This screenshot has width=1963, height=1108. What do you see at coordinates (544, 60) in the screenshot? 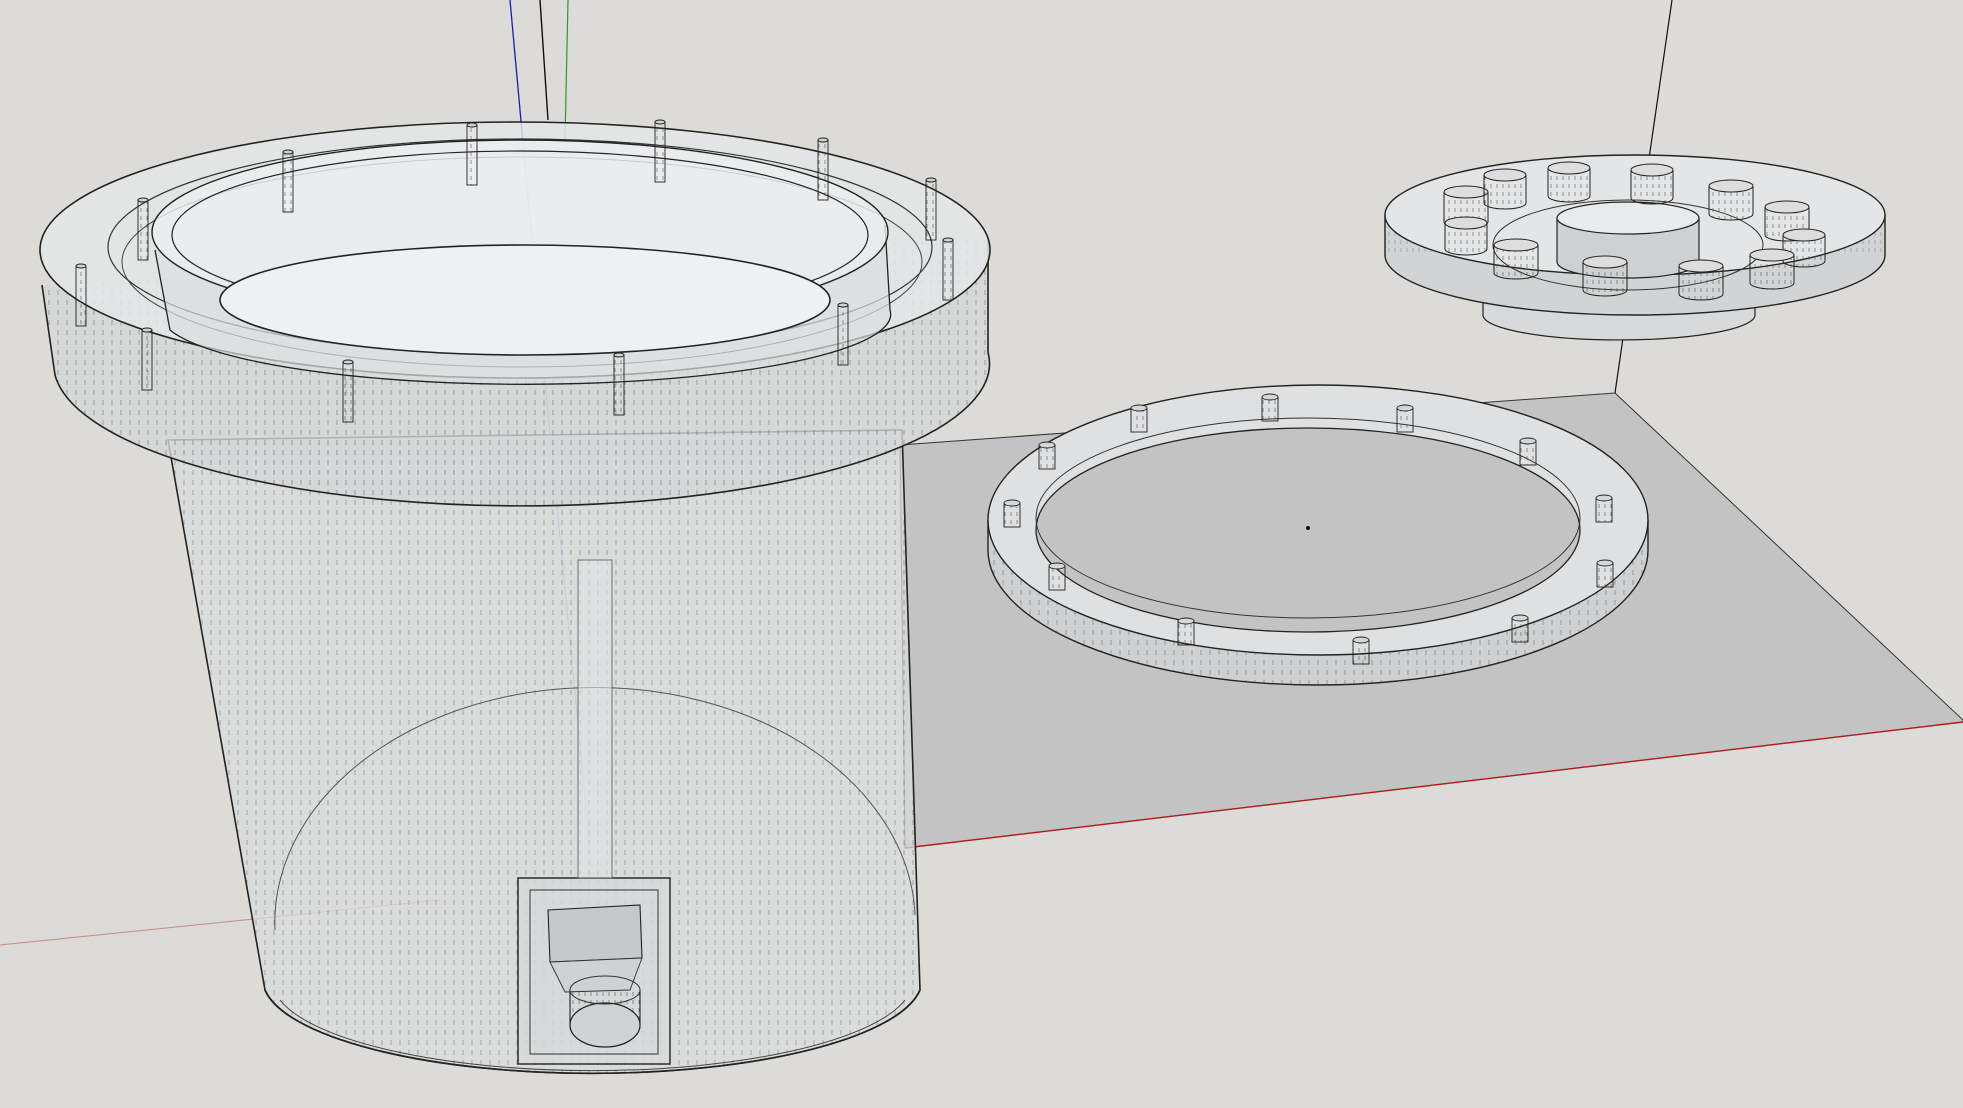
I see `axis-black-edge` at bounding box center [544, 60].